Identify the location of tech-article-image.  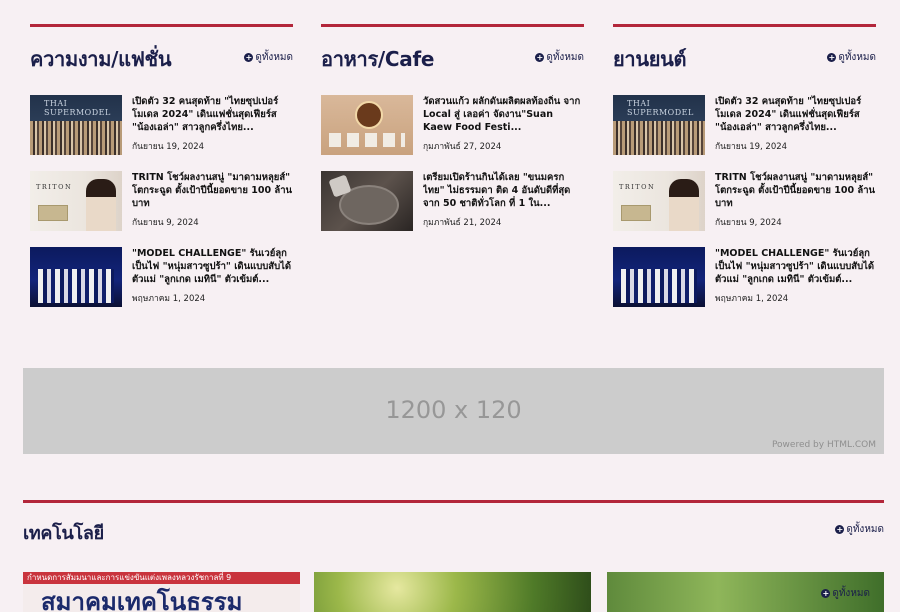
(452, 592).